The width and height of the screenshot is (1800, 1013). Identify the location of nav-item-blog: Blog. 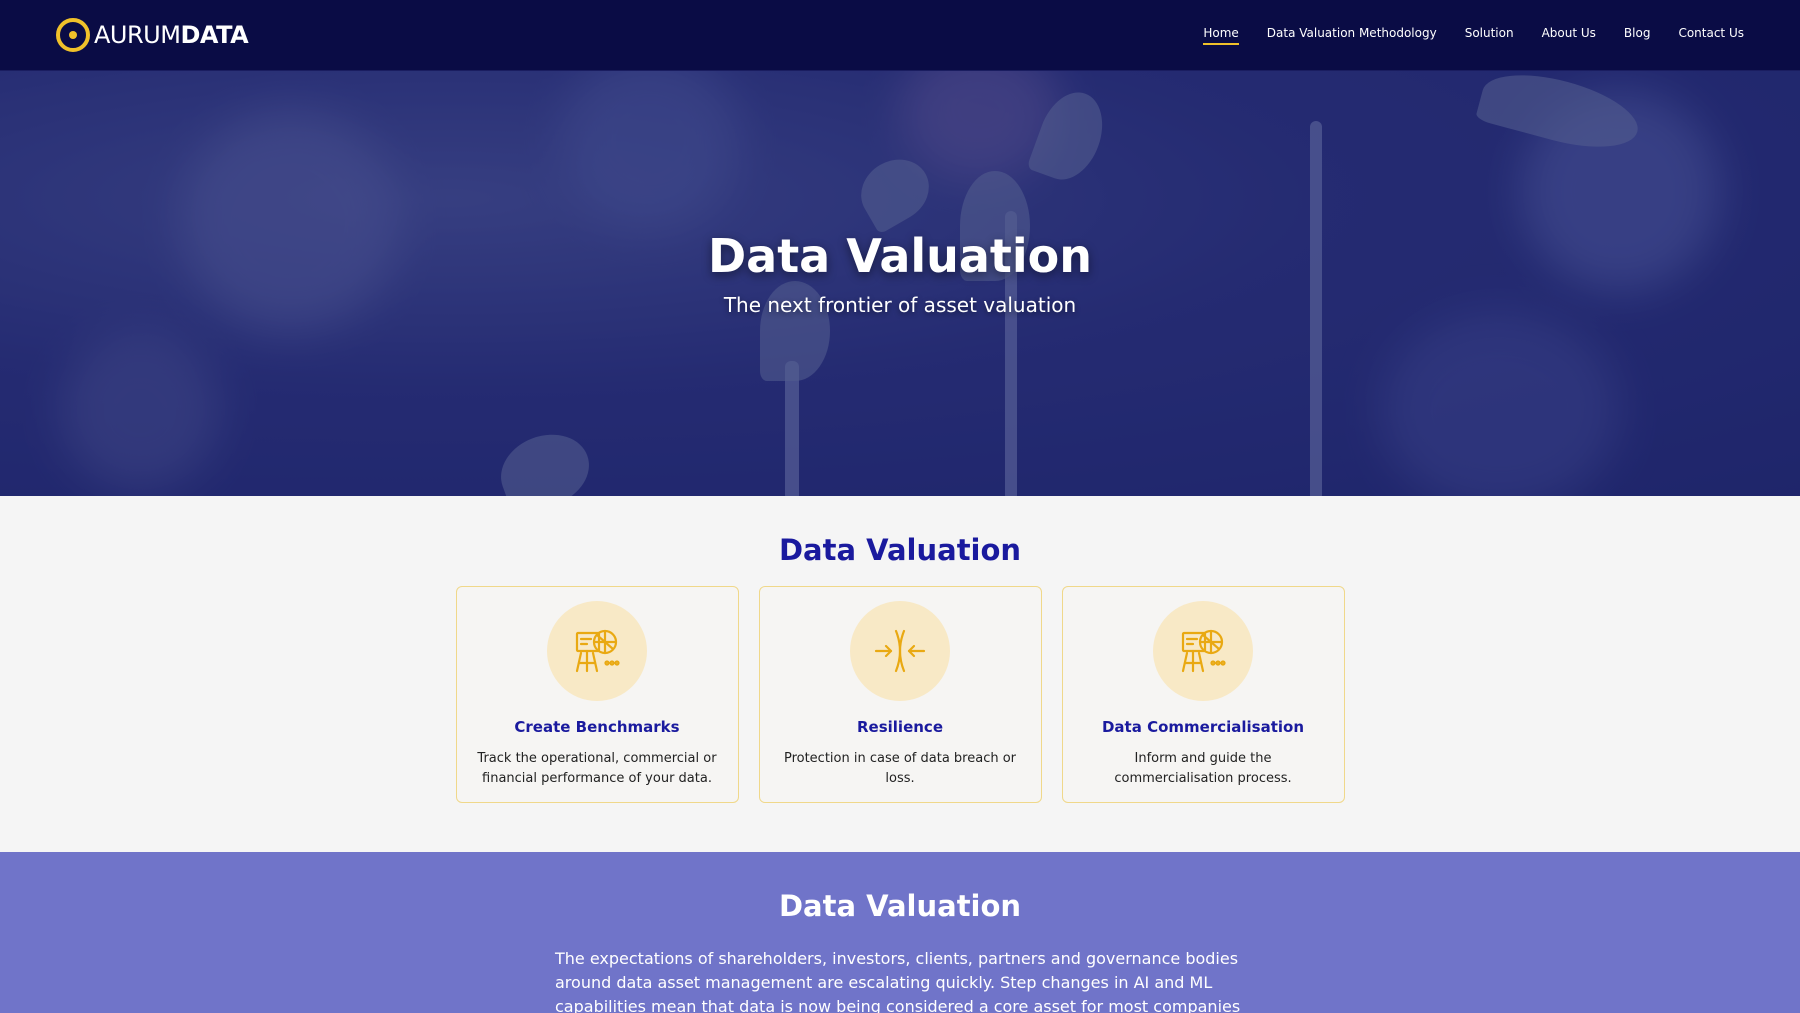
(1637, 35).